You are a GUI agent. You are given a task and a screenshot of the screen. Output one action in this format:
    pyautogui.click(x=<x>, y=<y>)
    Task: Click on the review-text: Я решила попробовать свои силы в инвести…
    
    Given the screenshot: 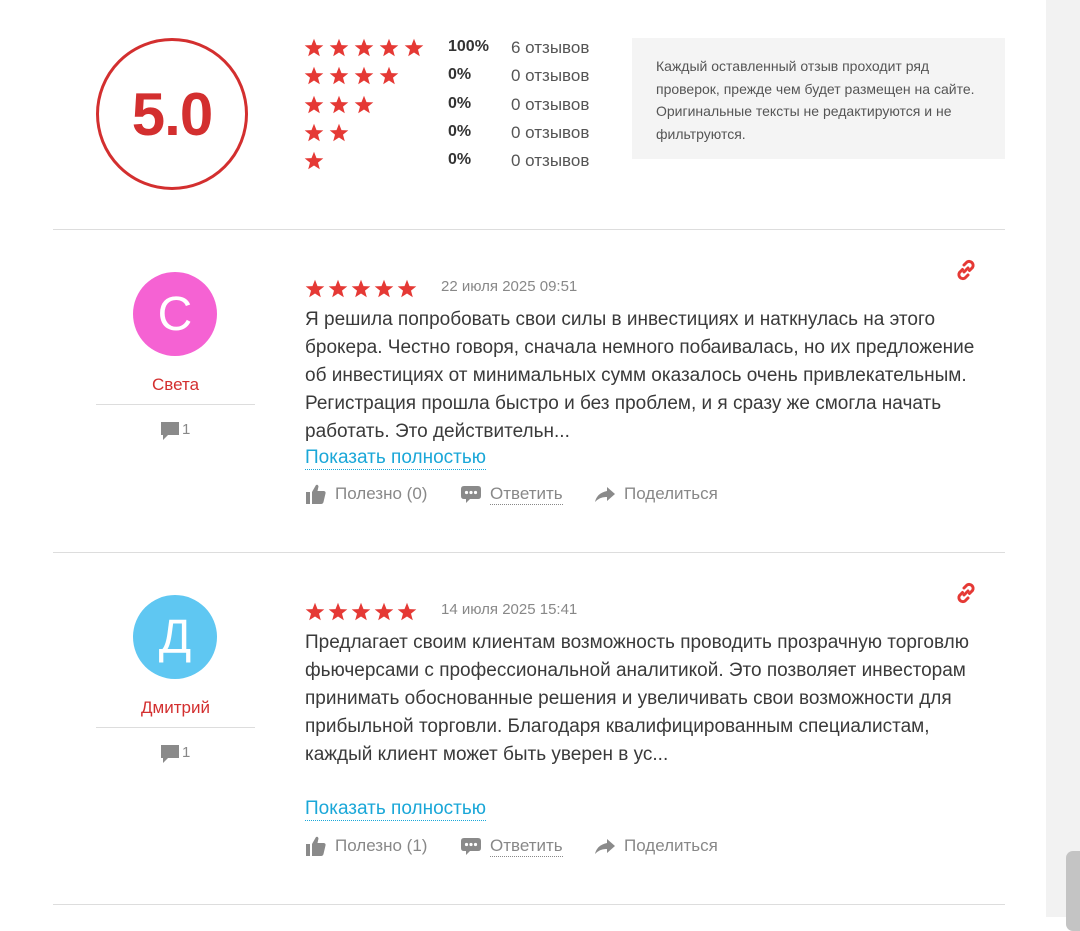 What is the action you would take?
    pyautogui.click(x=640, y=375)
    